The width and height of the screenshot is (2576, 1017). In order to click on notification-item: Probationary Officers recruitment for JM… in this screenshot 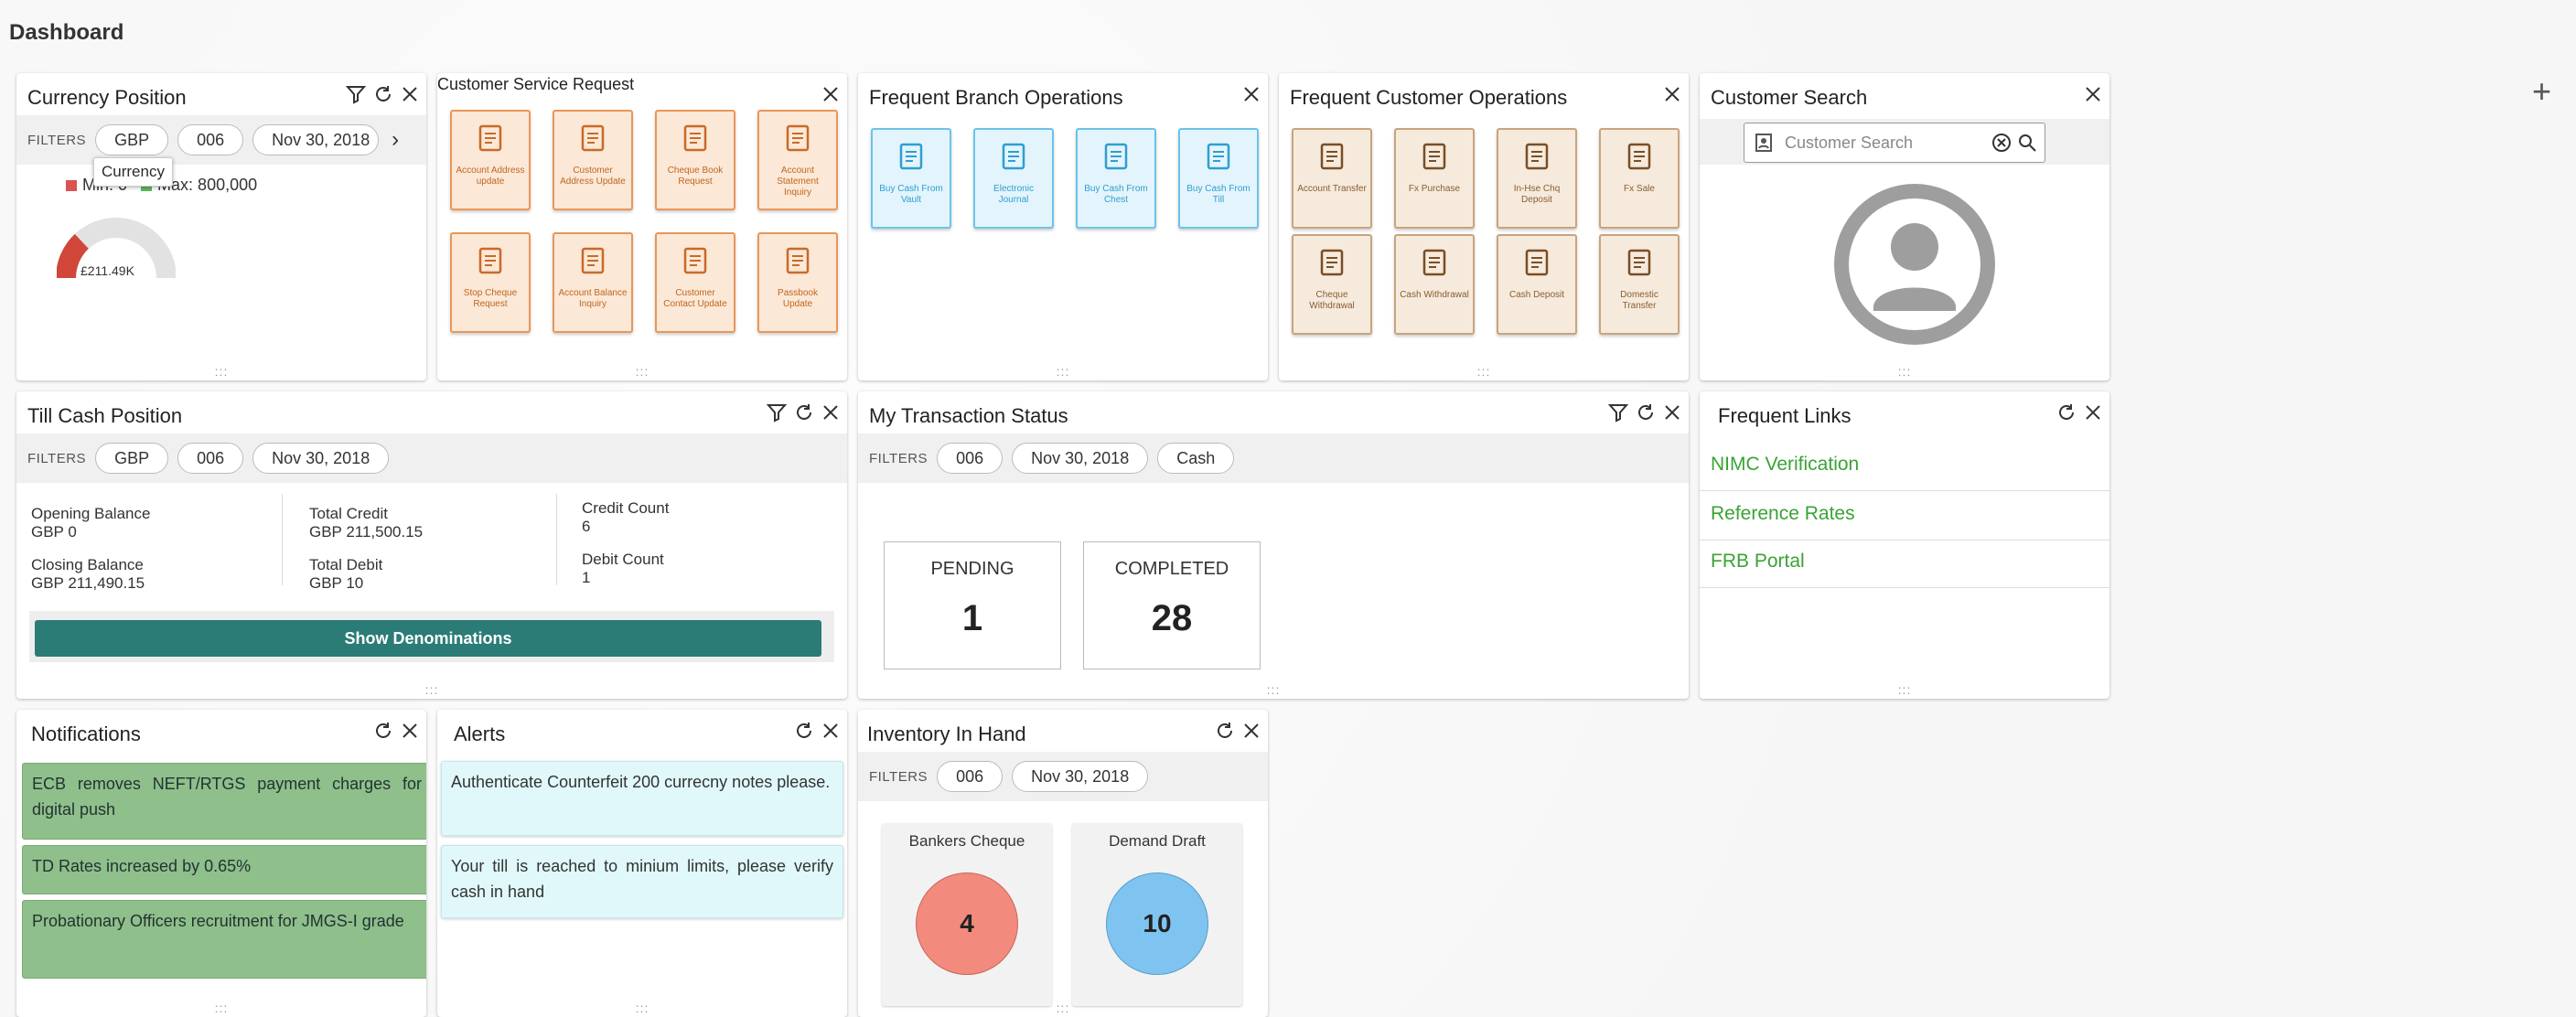, I will do `click(224, 940)`.